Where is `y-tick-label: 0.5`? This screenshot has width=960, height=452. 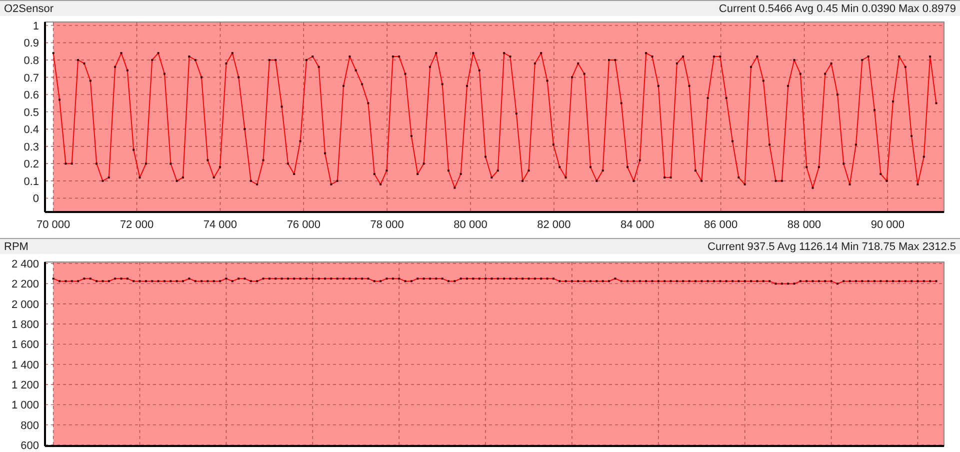 y-tick-label: 0.5 is located at coordinates (31, 112).